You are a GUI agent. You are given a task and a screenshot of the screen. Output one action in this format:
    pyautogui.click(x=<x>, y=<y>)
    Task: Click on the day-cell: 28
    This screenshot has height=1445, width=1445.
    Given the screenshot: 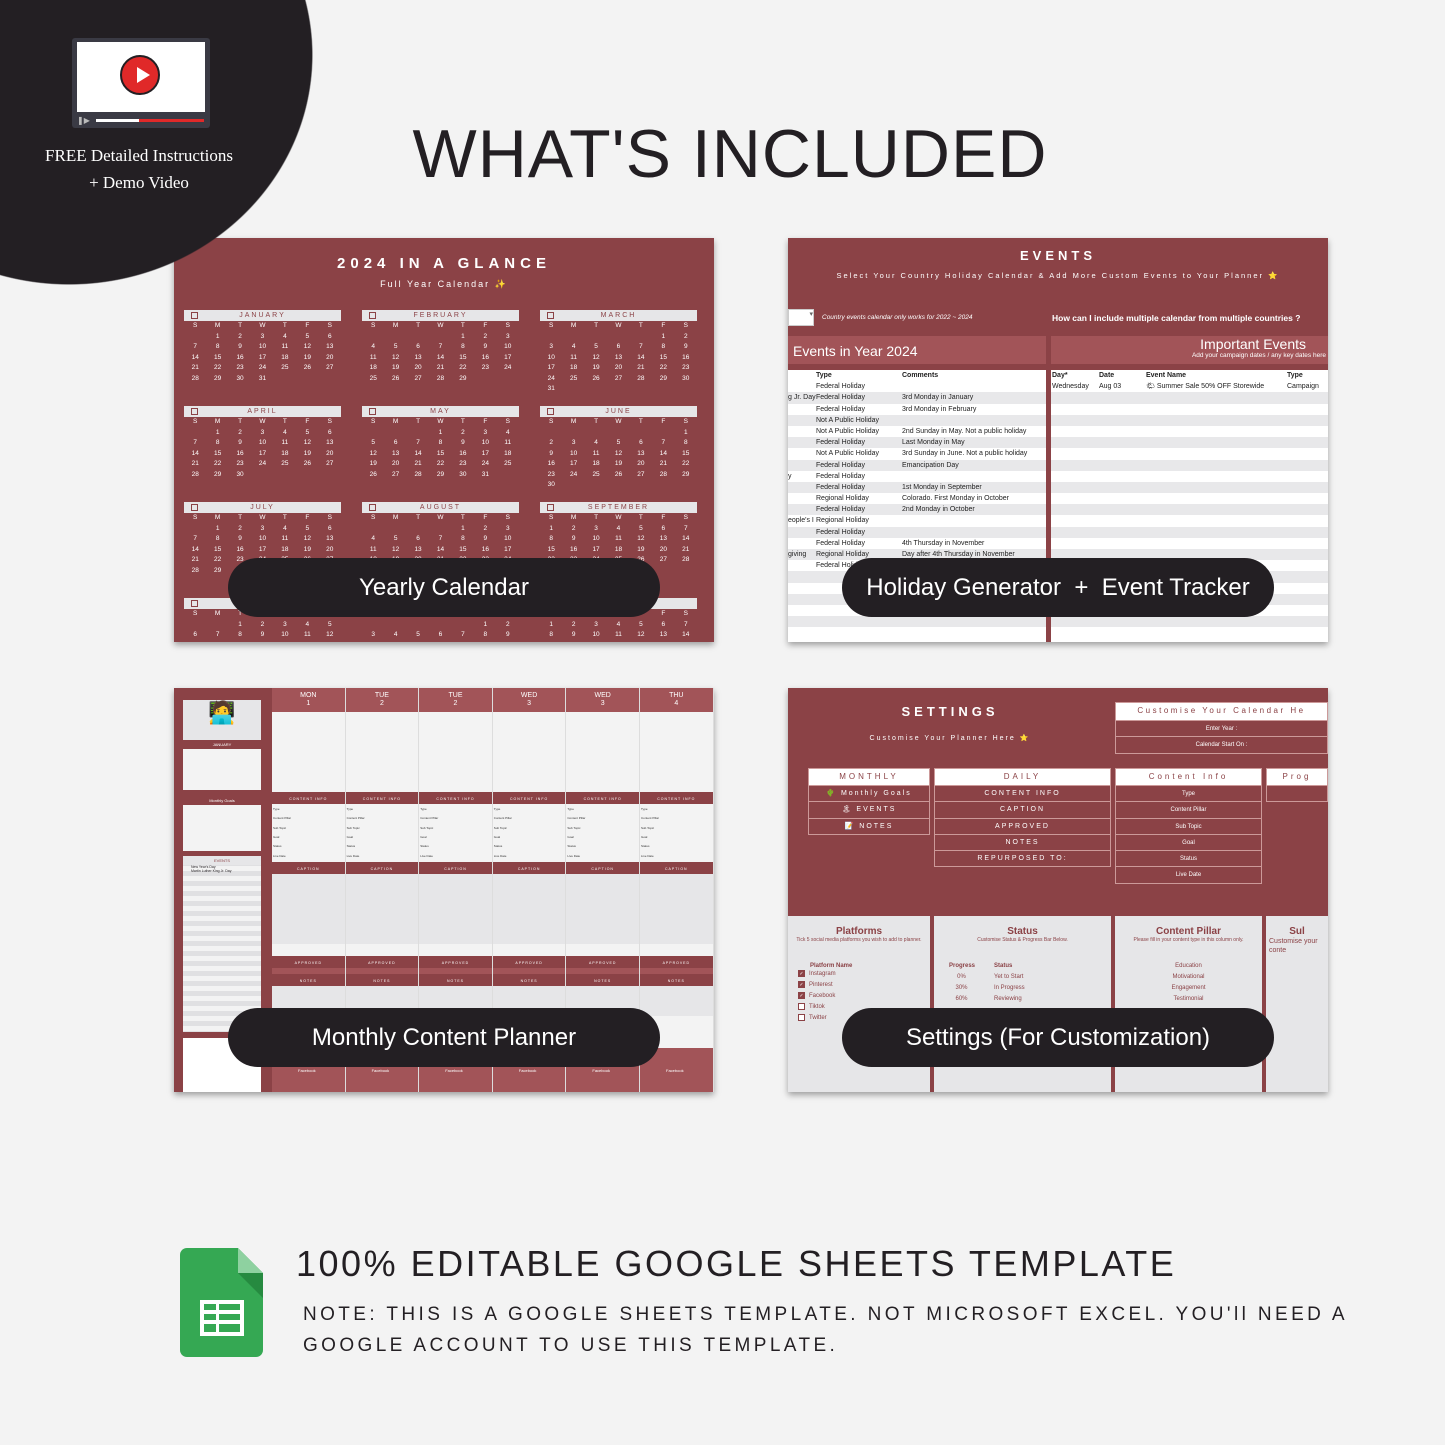 What is the action you would take?
    pyautogui.click(x=440, y=379)
    